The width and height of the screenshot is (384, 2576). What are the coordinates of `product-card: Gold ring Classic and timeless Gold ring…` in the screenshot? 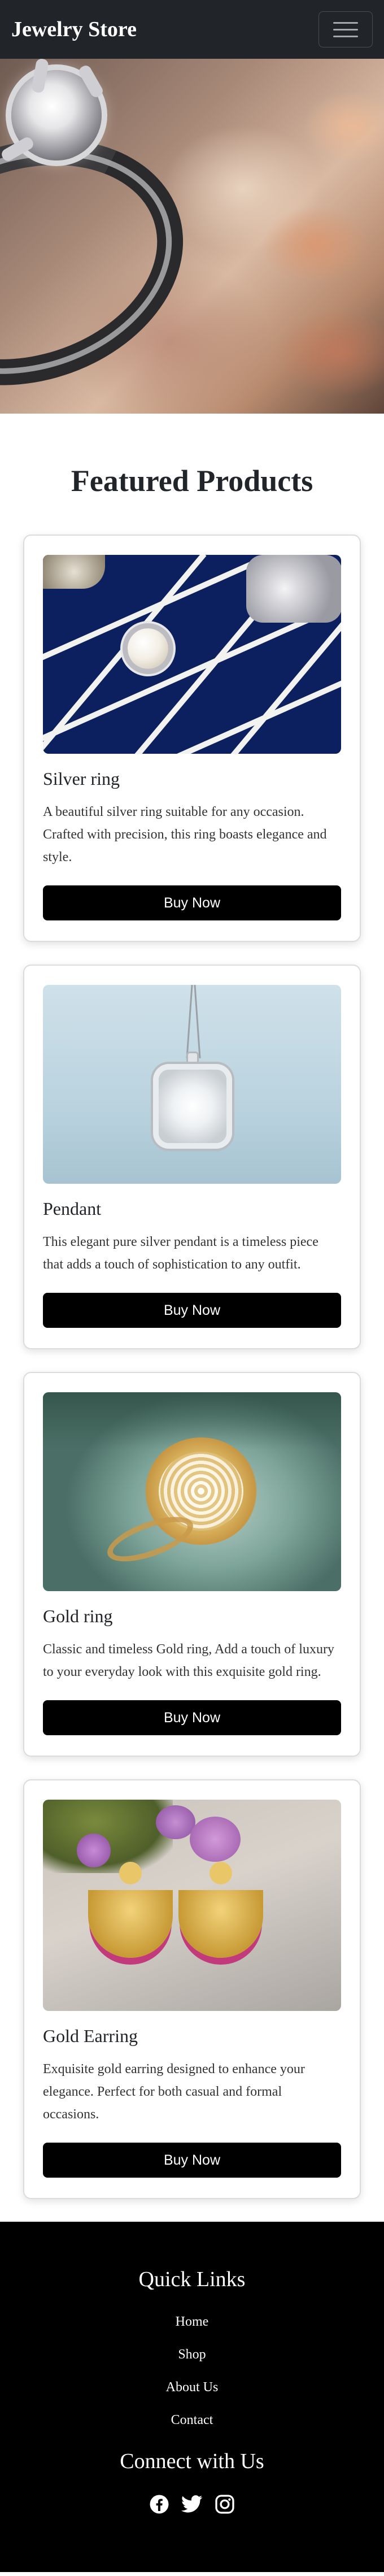 It's located at (192, 1564).